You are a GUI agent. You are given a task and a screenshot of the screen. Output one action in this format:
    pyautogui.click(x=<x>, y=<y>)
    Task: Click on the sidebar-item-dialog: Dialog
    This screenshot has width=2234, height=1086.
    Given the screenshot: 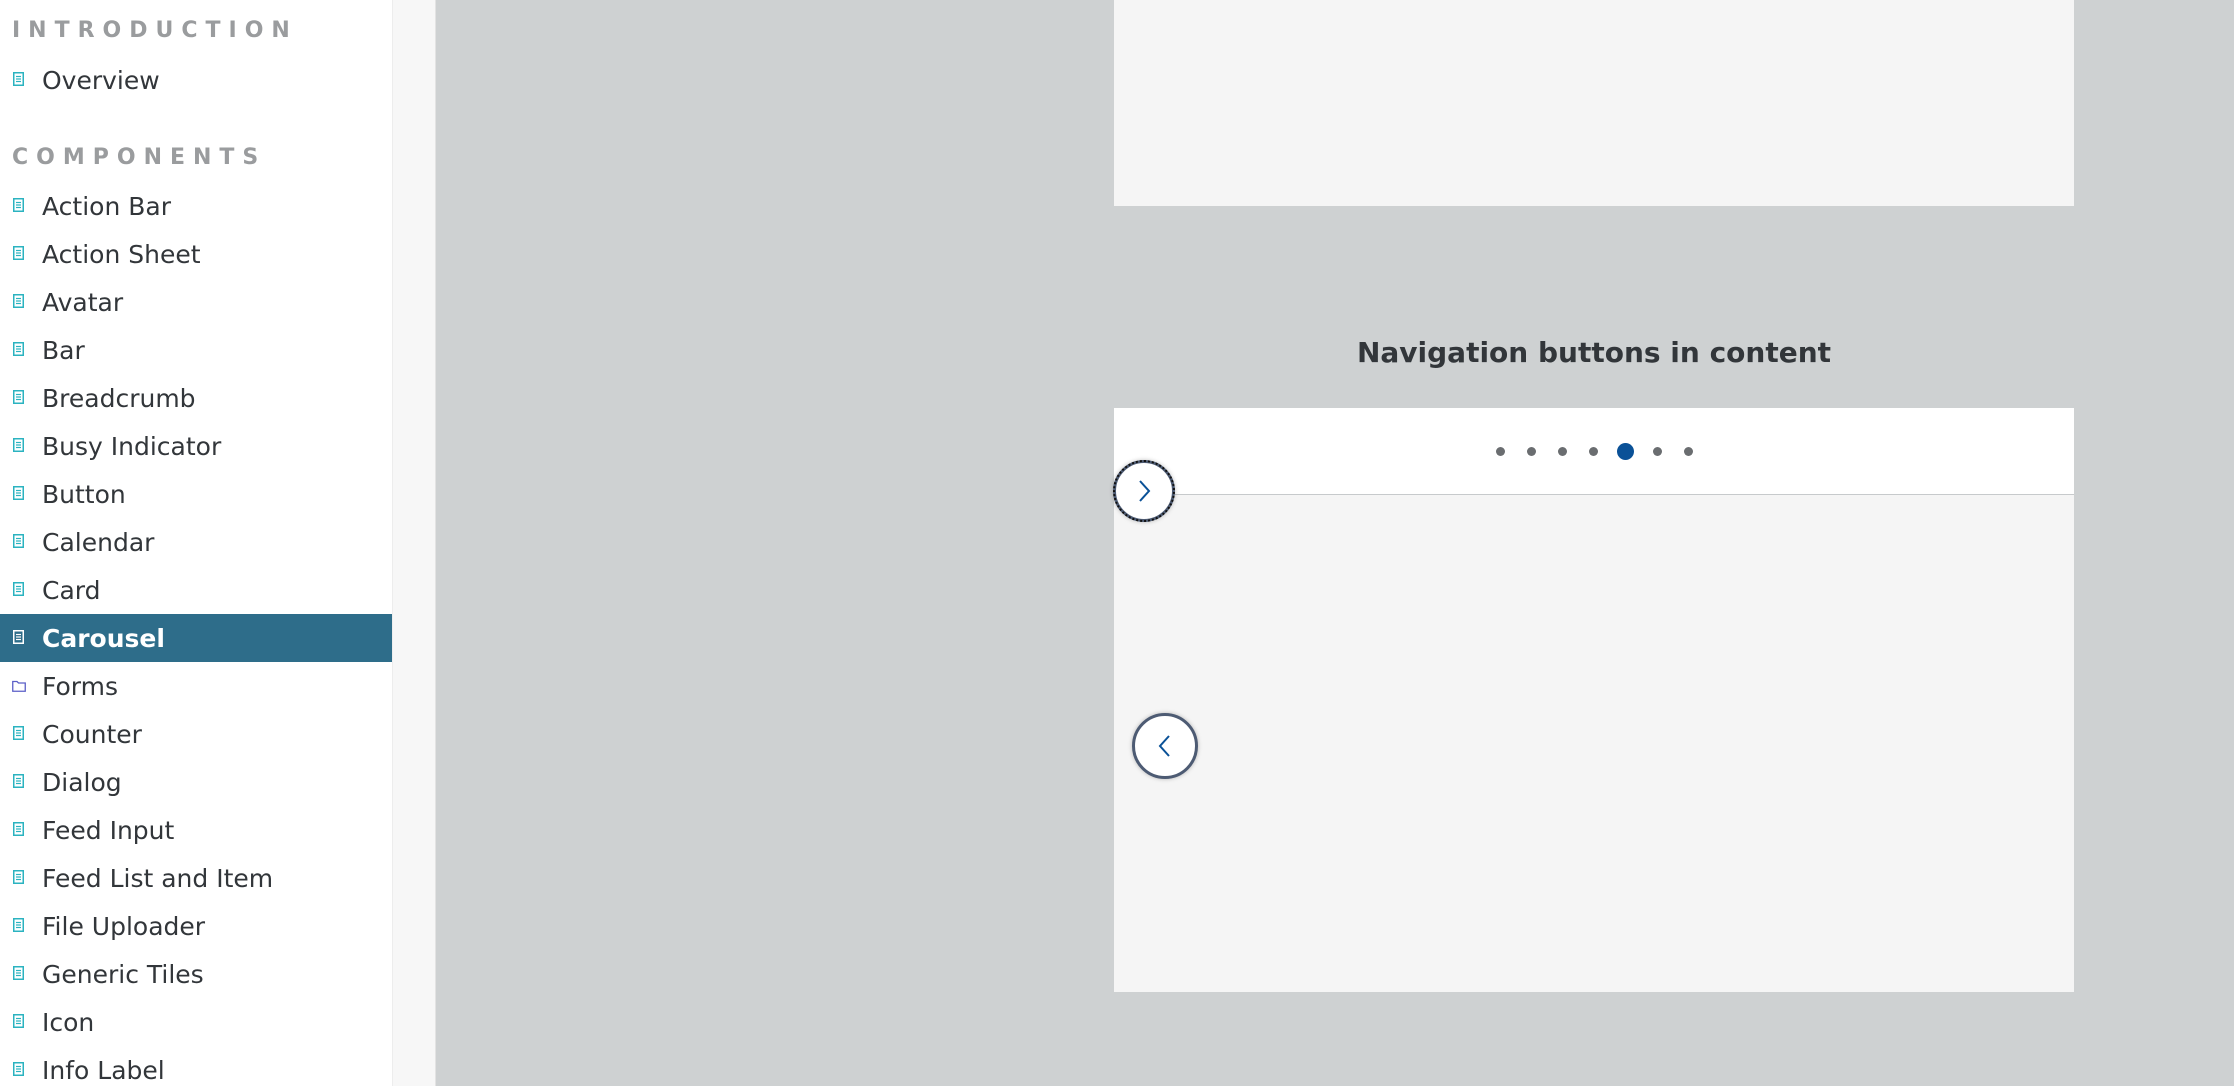 What is the action you would take?
    pyautogui.click(x=196, y=782)
    